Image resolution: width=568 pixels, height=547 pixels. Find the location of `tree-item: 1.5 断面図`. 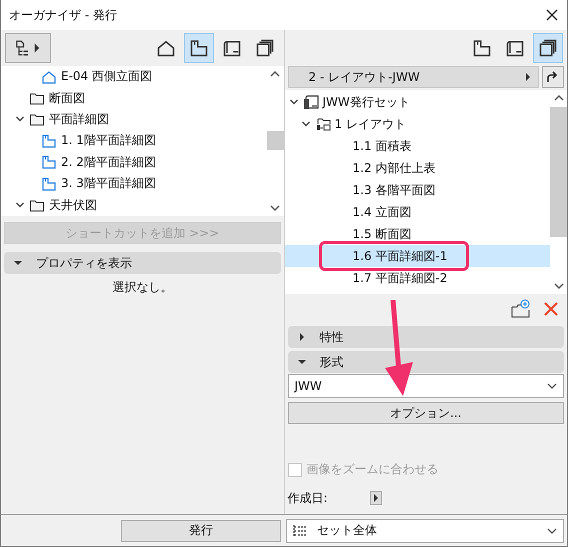

tree-item: 1.5 断面図 is located at coordinates (417, 234).